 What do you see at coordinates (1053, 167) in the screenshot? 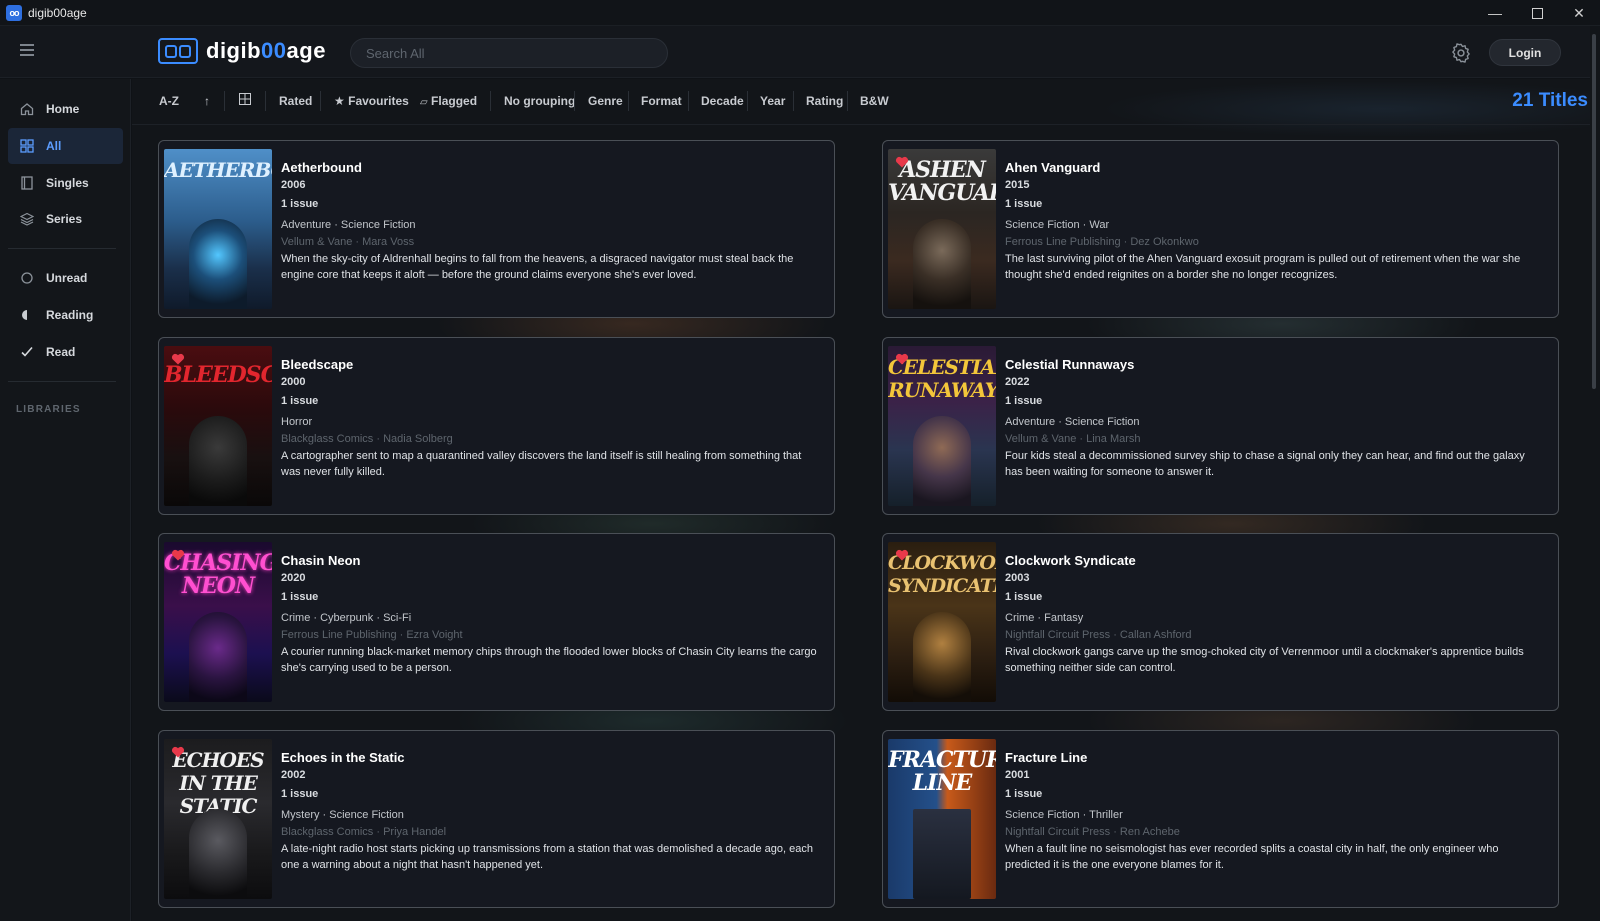
I see `title-name: Ahen Vanguard` at bounding box center [1053, 167].